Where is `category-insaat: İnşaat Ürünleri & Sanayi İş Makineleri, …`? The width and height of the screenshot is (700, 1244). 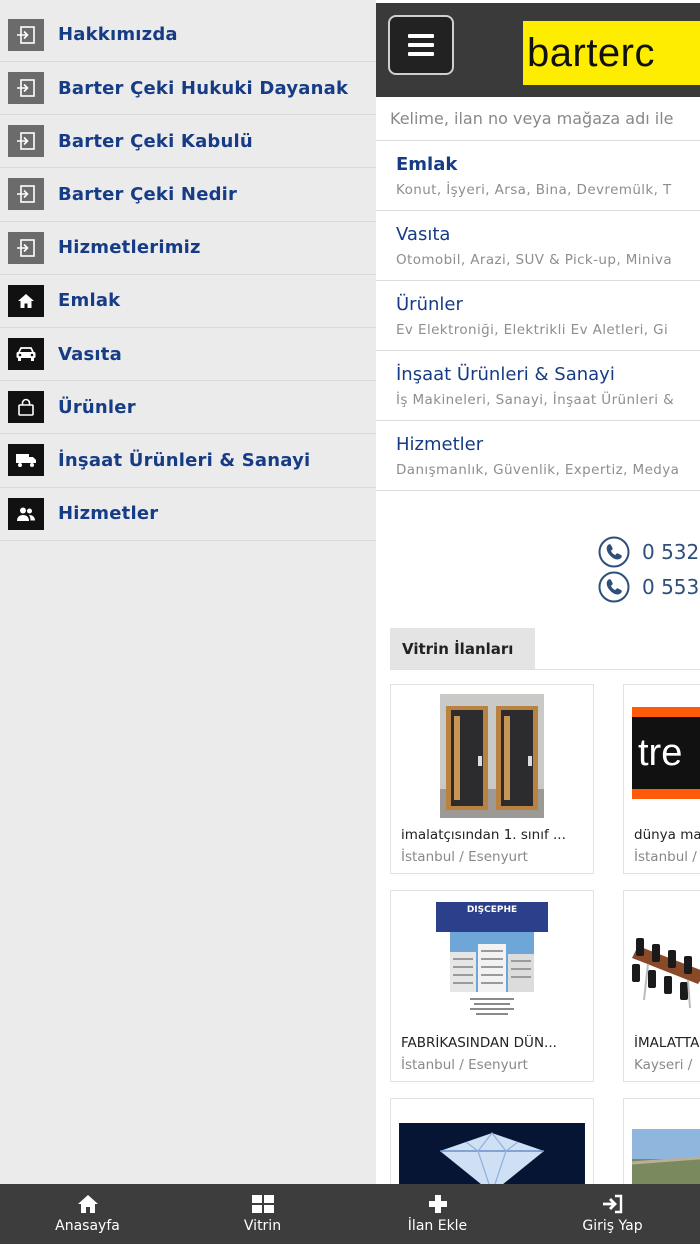 category-insaat: İnşaat Ürünleri & Sanayi İş Makineleri, … is located at coordinates (538, 386).